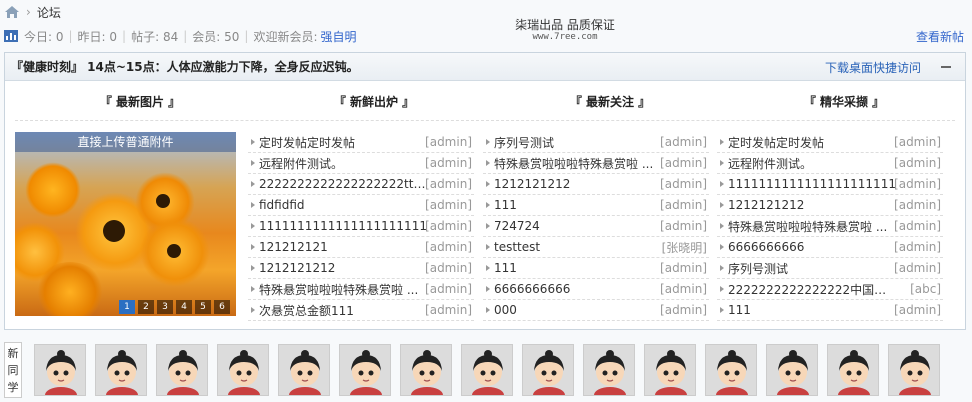 This screenshot has width=972, height=402. What do you see at coordinates (596, 205) in the screenshot?
I see `list-item: 111 [admin]` at bounding box center [596, 205].